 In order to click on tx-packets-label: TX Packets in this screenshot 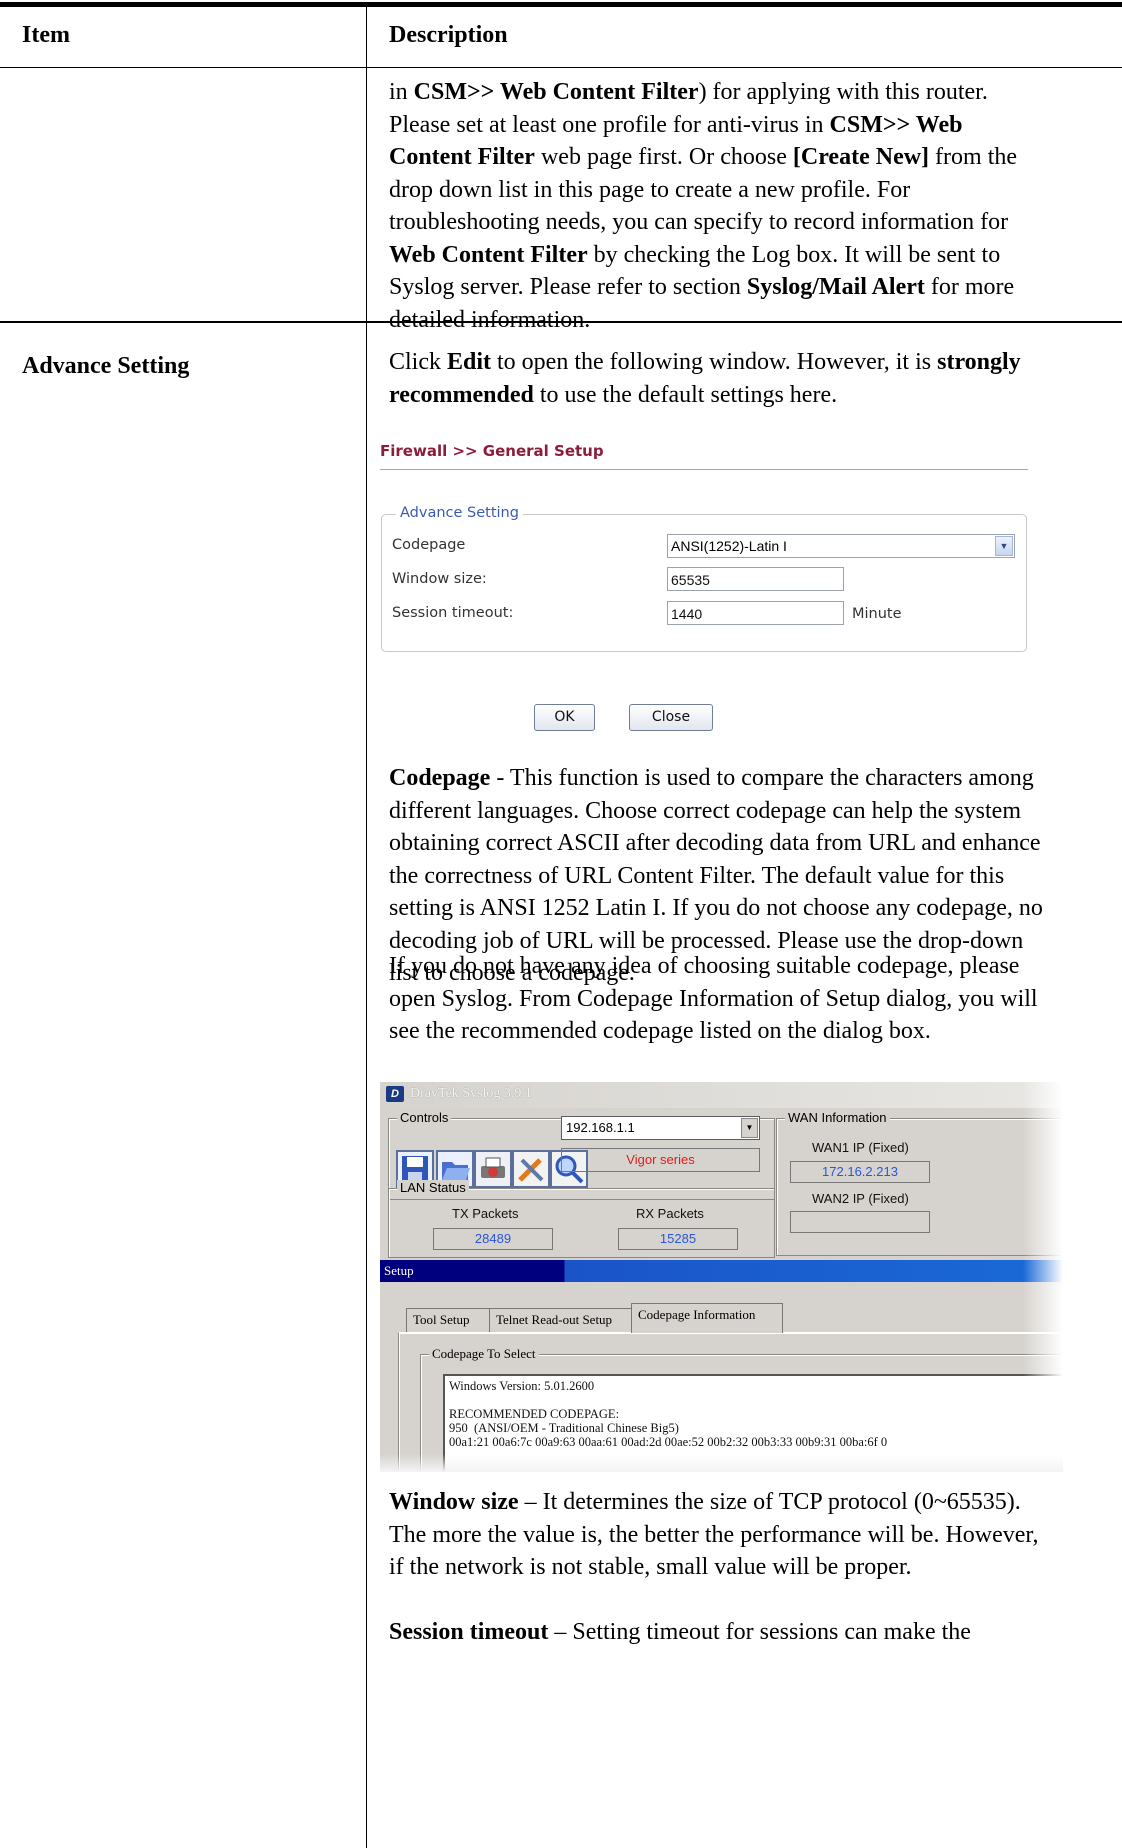, I will do `click(485, 1213)`.